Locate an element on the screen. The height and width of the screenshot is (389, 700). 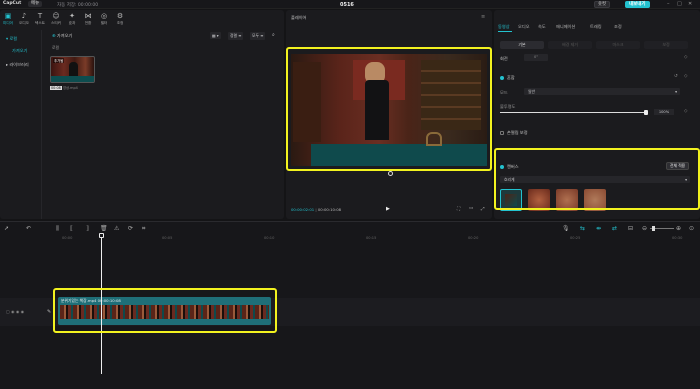
keyframe-icon: ◇ is located at coordinates (685, 57).